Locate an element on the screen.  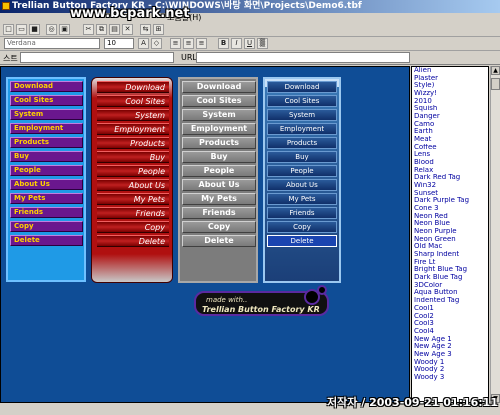
style-list-item: New Age 2 is located at coordinates (450, 347).